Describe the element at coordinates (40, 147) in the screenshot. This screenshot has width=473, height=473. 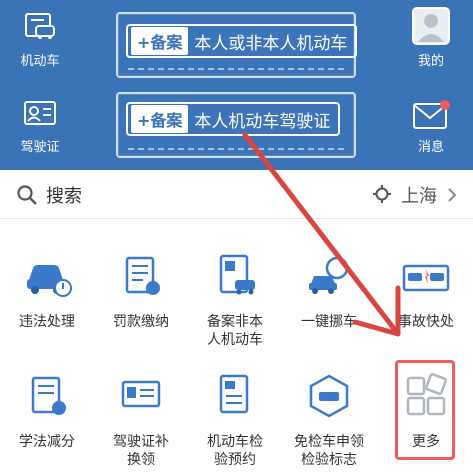
I see `license-label: 驾驶证` at that location.